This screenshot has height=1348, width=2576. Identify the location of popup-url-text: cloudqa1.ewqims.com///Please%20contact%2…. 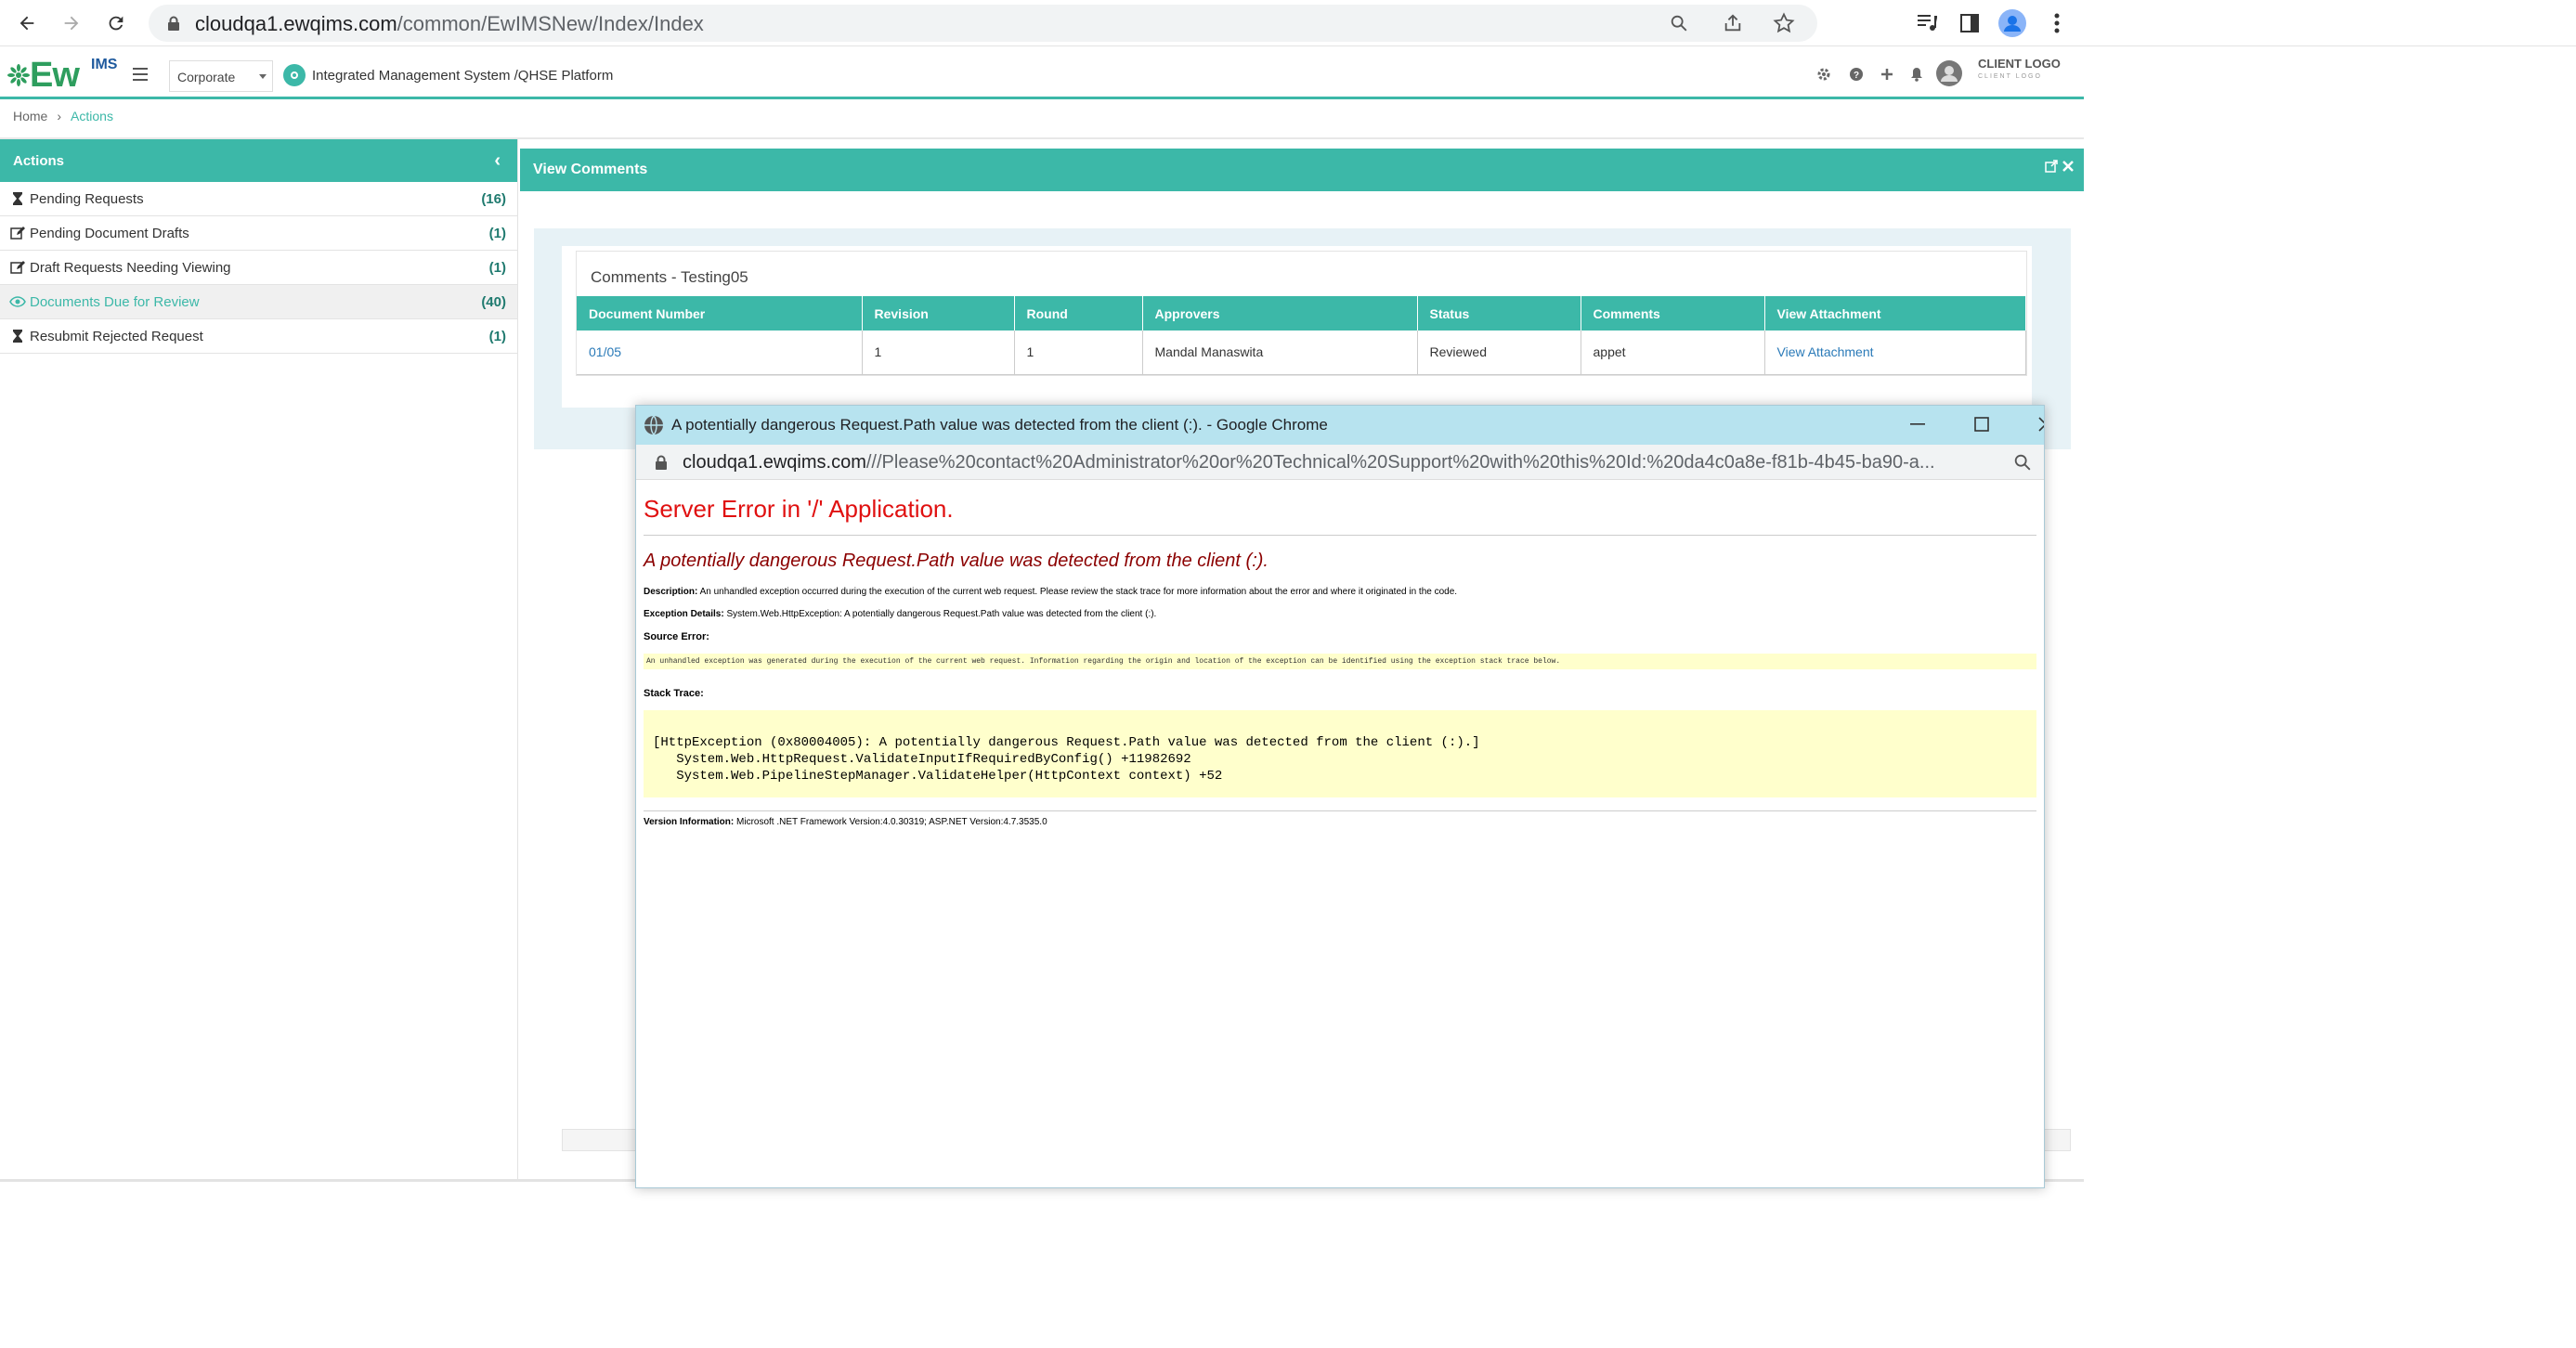
(1309, 463).